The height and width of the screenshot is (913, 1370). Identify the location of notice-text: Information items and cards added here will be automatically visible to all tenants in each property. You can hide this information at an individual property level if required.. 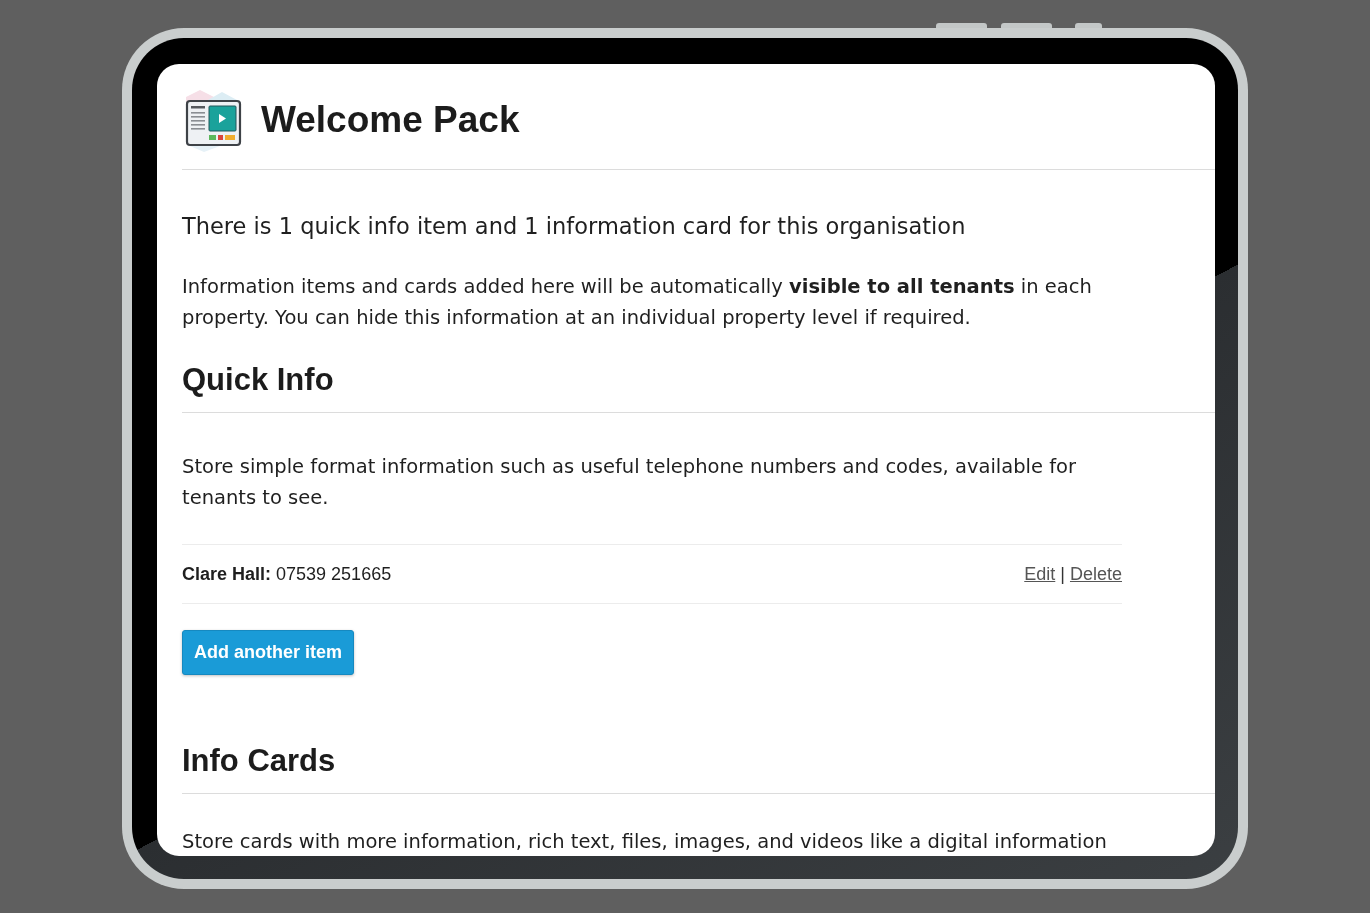
(637, 302).